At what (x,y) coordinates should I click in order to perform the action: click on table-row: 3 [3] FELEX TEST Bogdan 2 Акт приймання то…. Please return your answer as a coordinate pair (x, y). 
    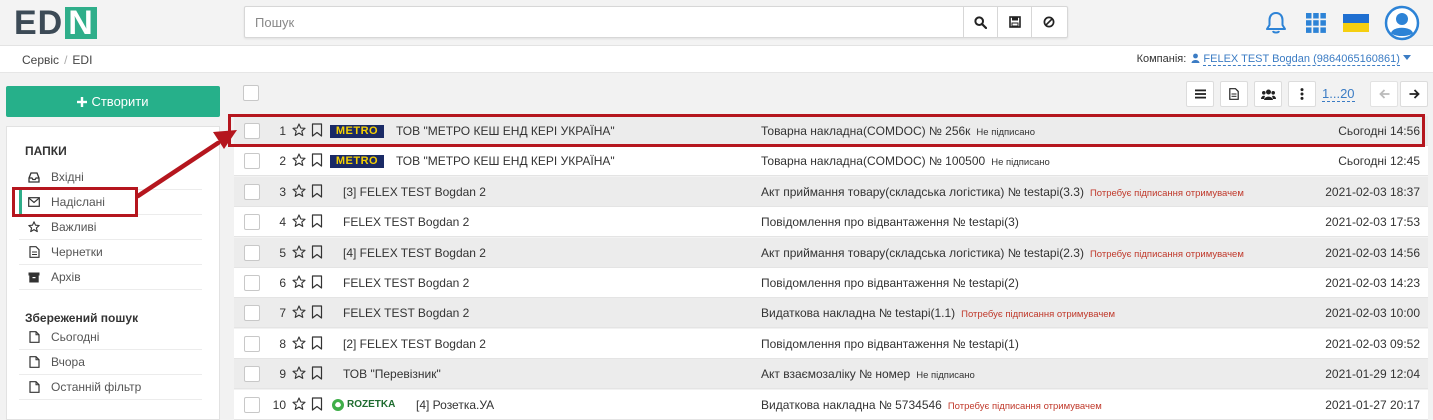
    Looking at the image, I should click on (831, 191).